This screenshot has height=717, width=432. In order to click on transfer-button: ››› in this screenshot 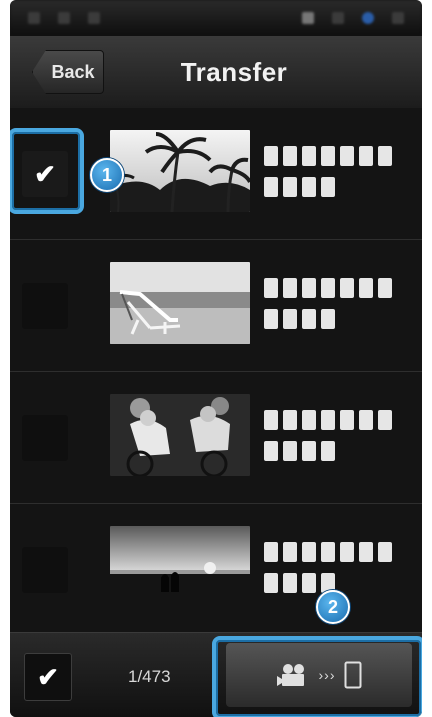, I will do `click(319, 675)`.